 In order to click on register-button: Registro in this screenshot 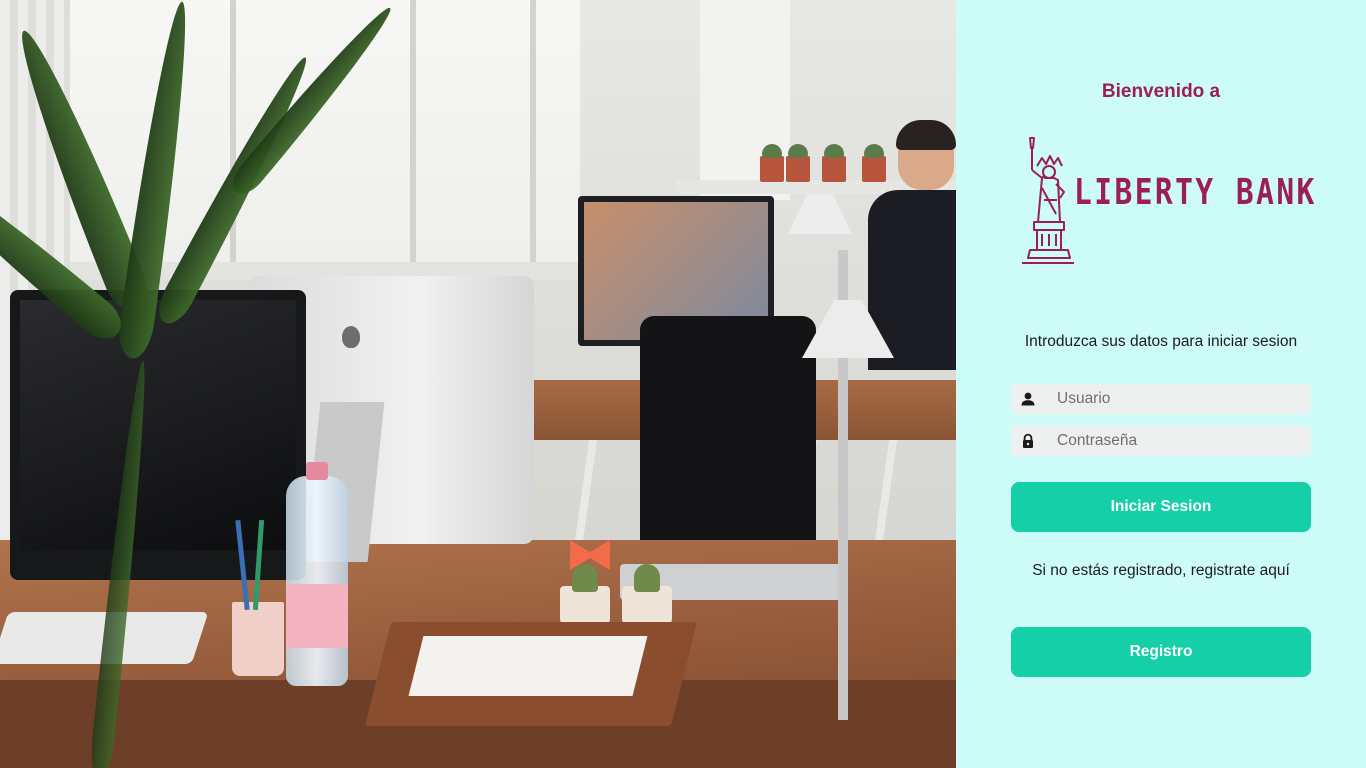, I will do `click(1161, 652)`.